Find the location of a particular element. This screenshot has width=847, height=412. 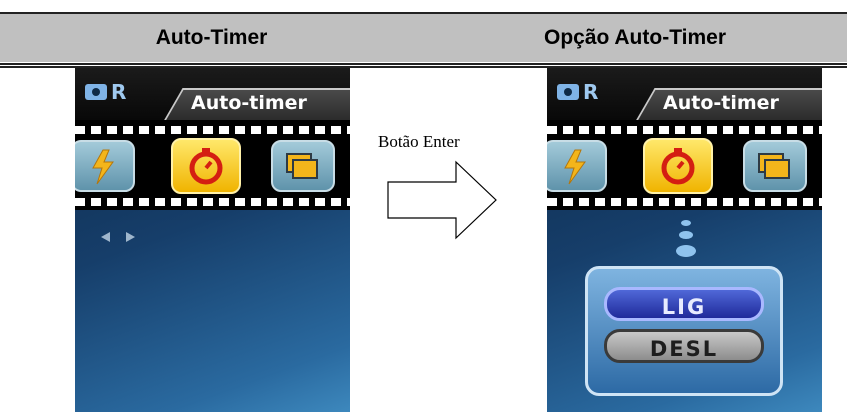

enter-button-label: Botão Enter is located at coordinates (419, 141).